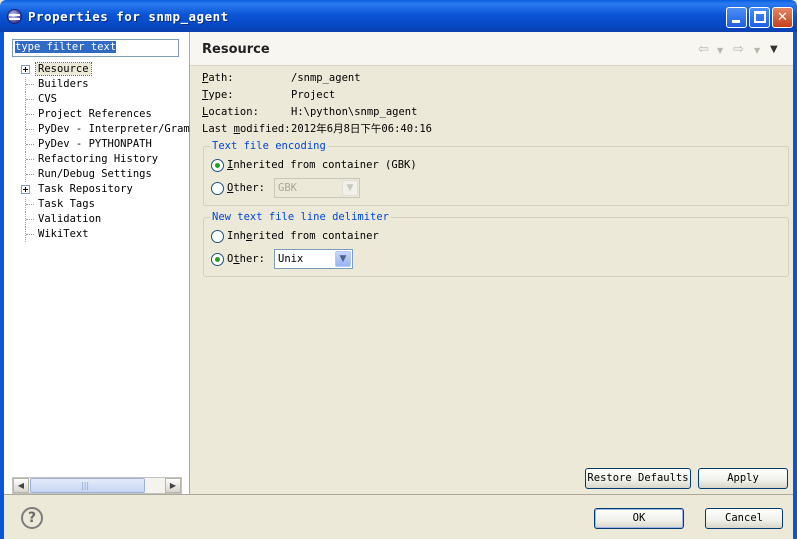 The image size is (797, 539). What do you see at coordinates (774, 49) in the screenshot?
I see `view-menu-icon: ▼` at bounding box center [774, 49].